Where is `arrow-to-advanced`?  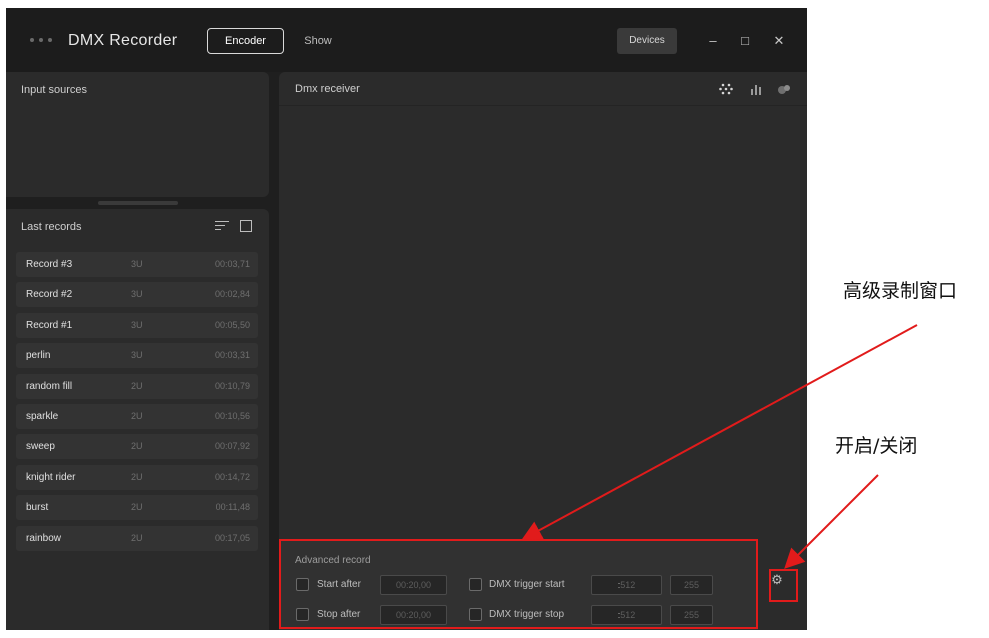 arrow-to-advanced is located at coordinates (719, 432).